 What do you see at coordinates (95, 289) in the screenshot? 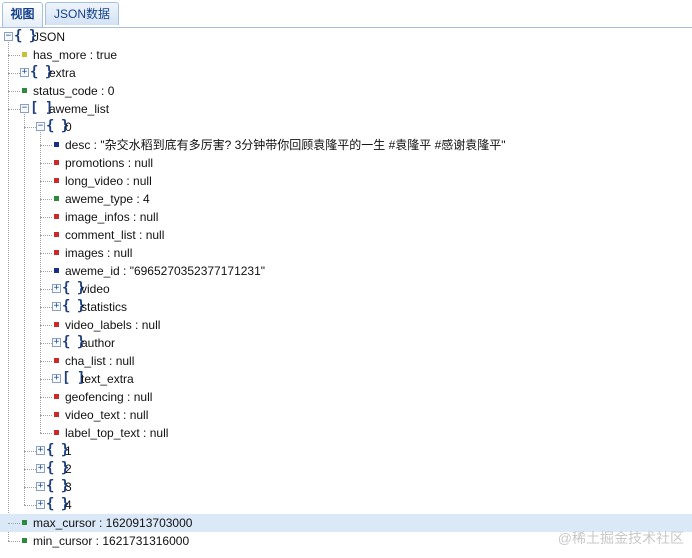
I see `tree-node-label: video` at bounding box center [95, 289].